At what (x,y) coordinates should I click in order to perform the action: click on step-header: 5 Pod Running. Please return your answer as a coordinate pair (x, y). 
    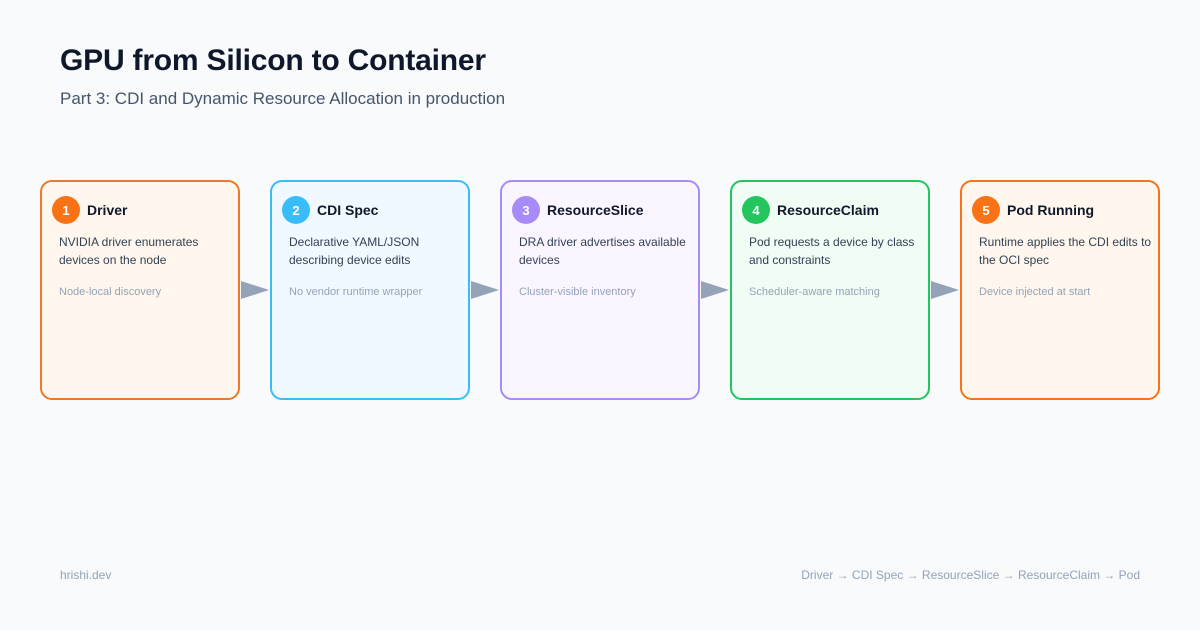
    Looking at the image, I should click on (1033, 210).